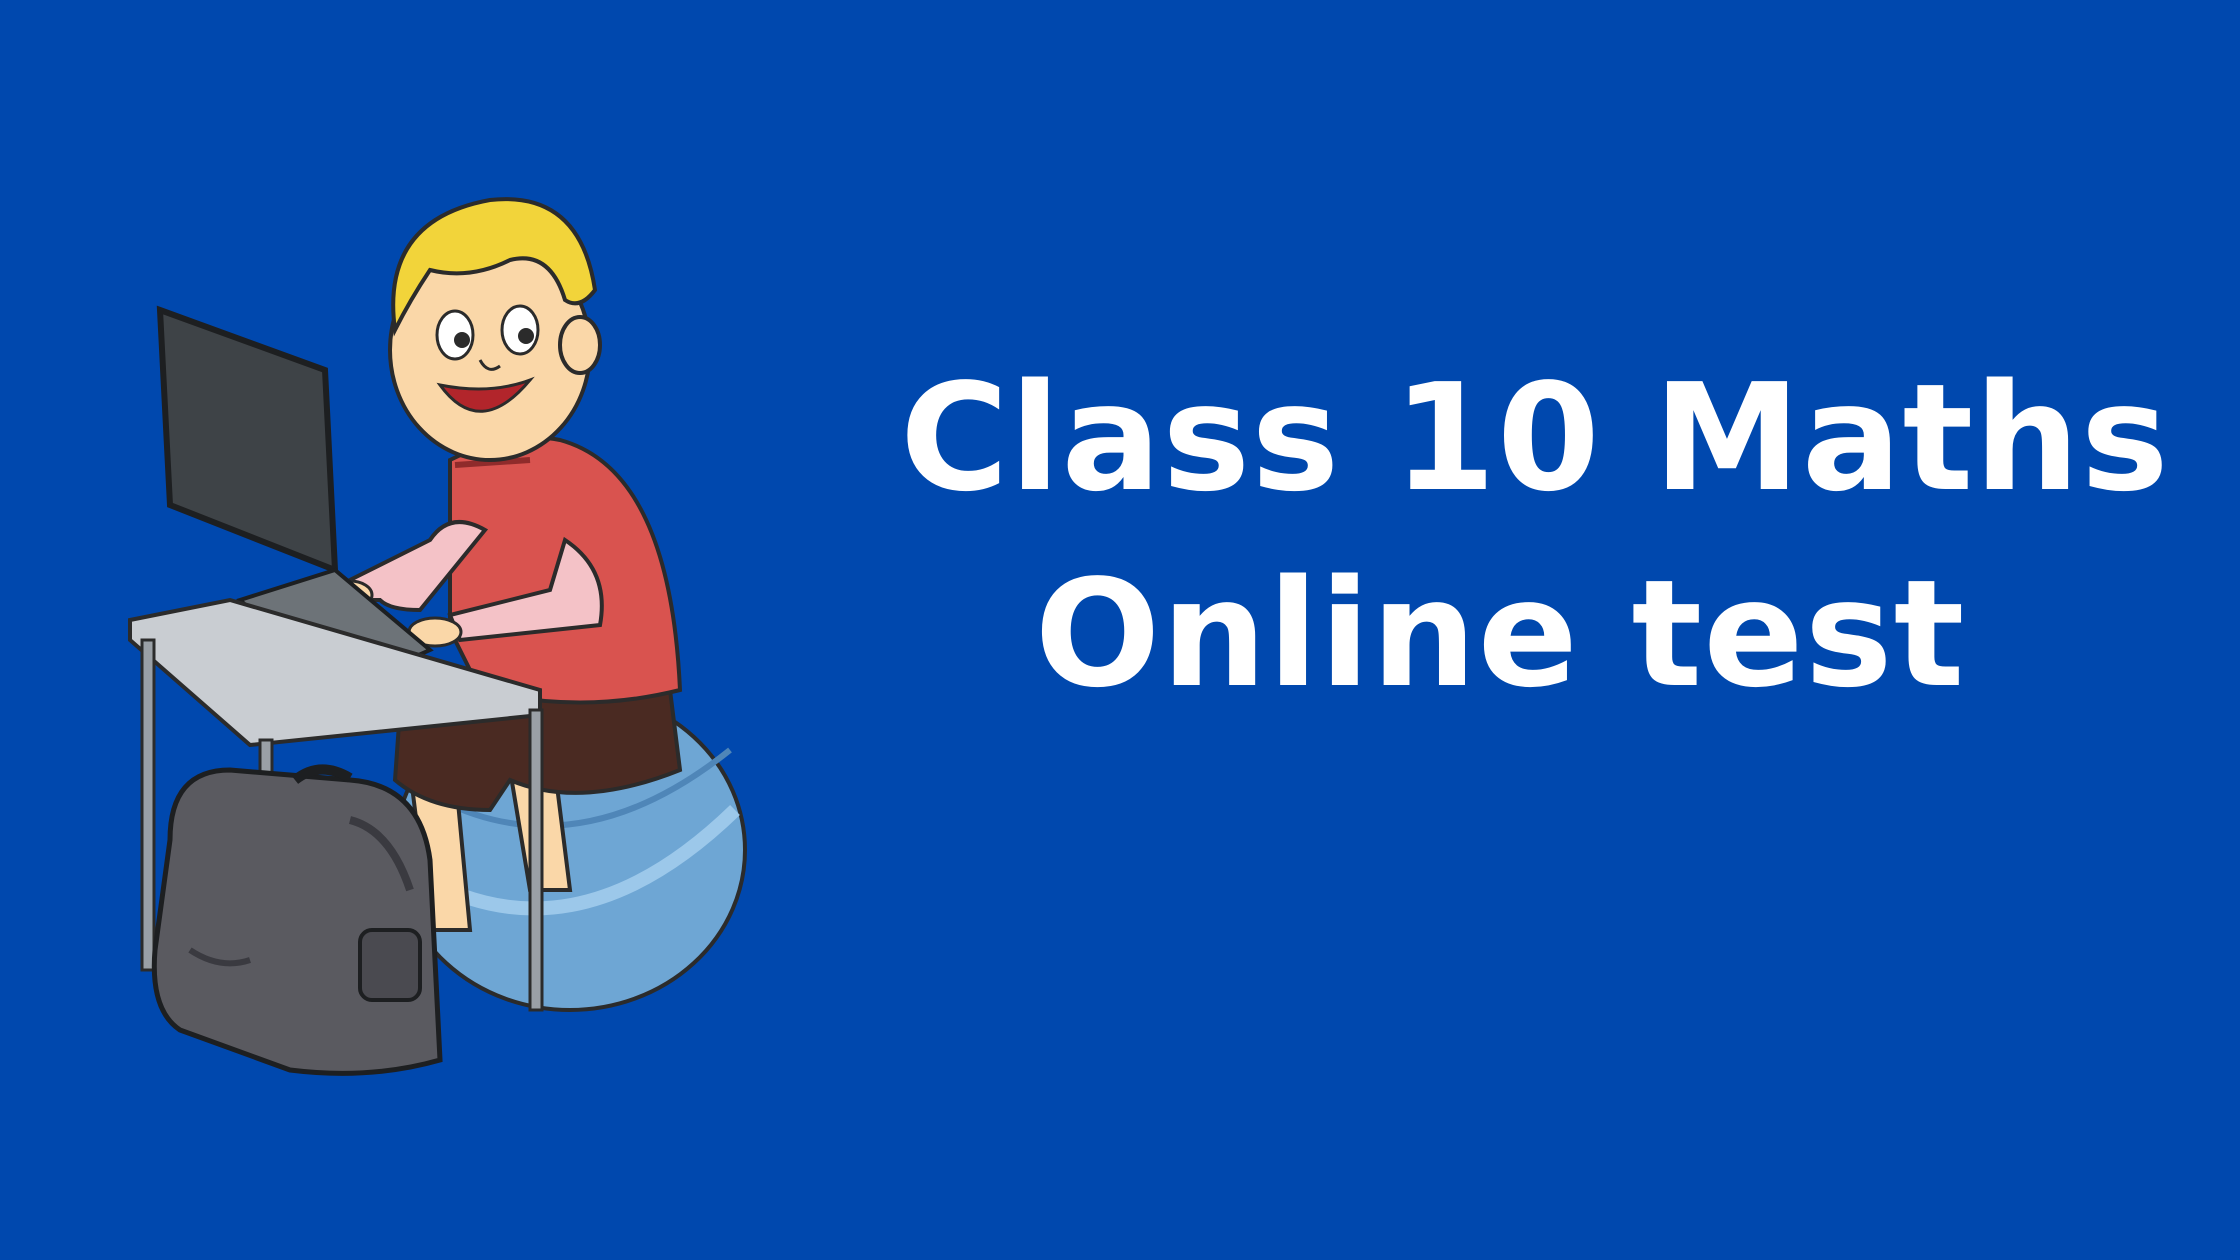  I want to click on title-line-2: Online test, so click(1500, 634).